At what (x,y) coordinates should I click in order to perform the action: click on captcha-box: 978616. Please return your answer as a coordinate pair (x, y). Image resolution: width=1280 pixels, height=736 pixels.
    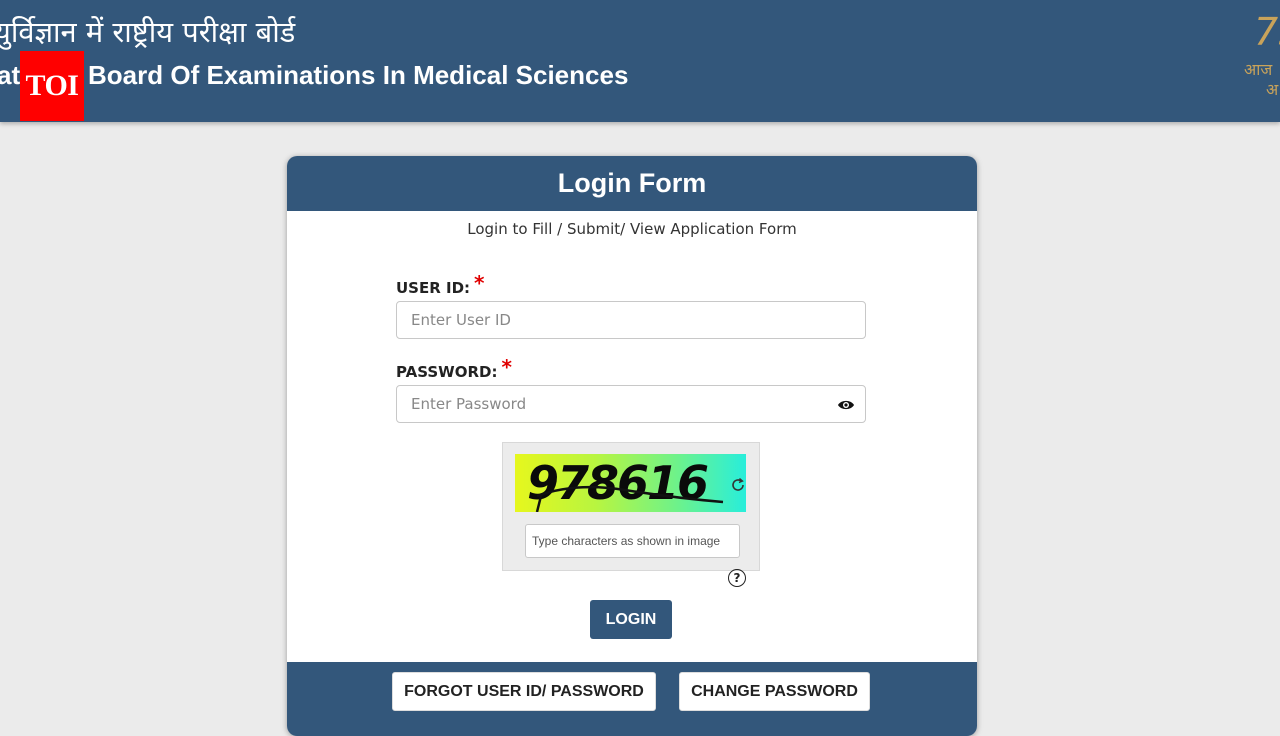
    Looking at the image, I should click on (631, 506).